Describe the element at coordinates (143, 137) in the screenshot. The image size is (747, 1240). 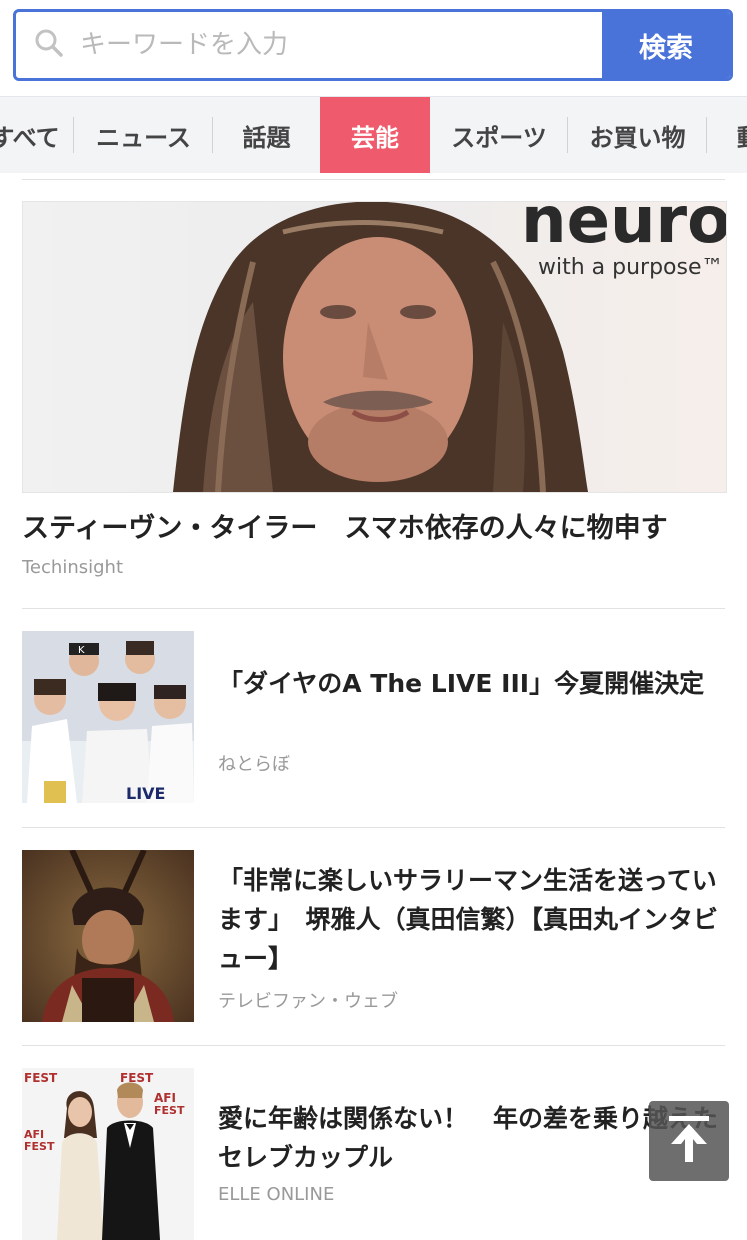
I see `tab-label: ニュース` at that location.